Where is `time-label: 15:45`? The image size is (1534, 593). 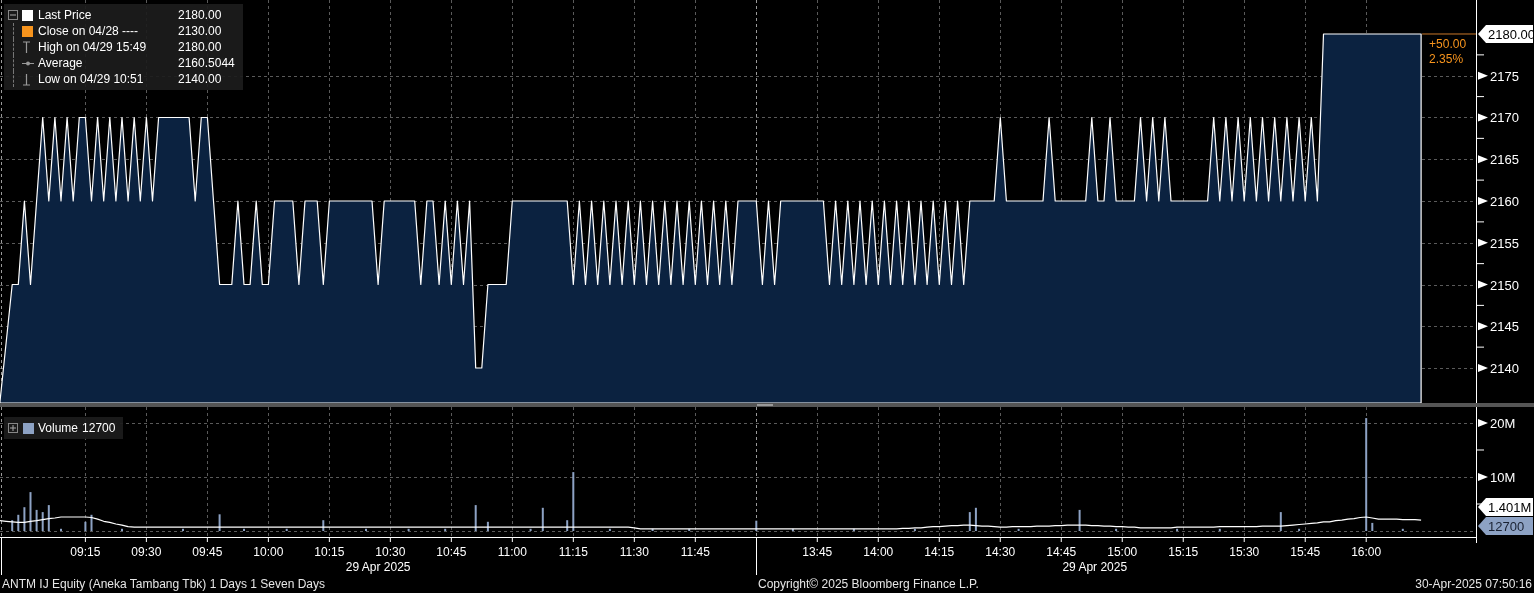 time-label: 15:45 is located at coordinates (1305, 552).